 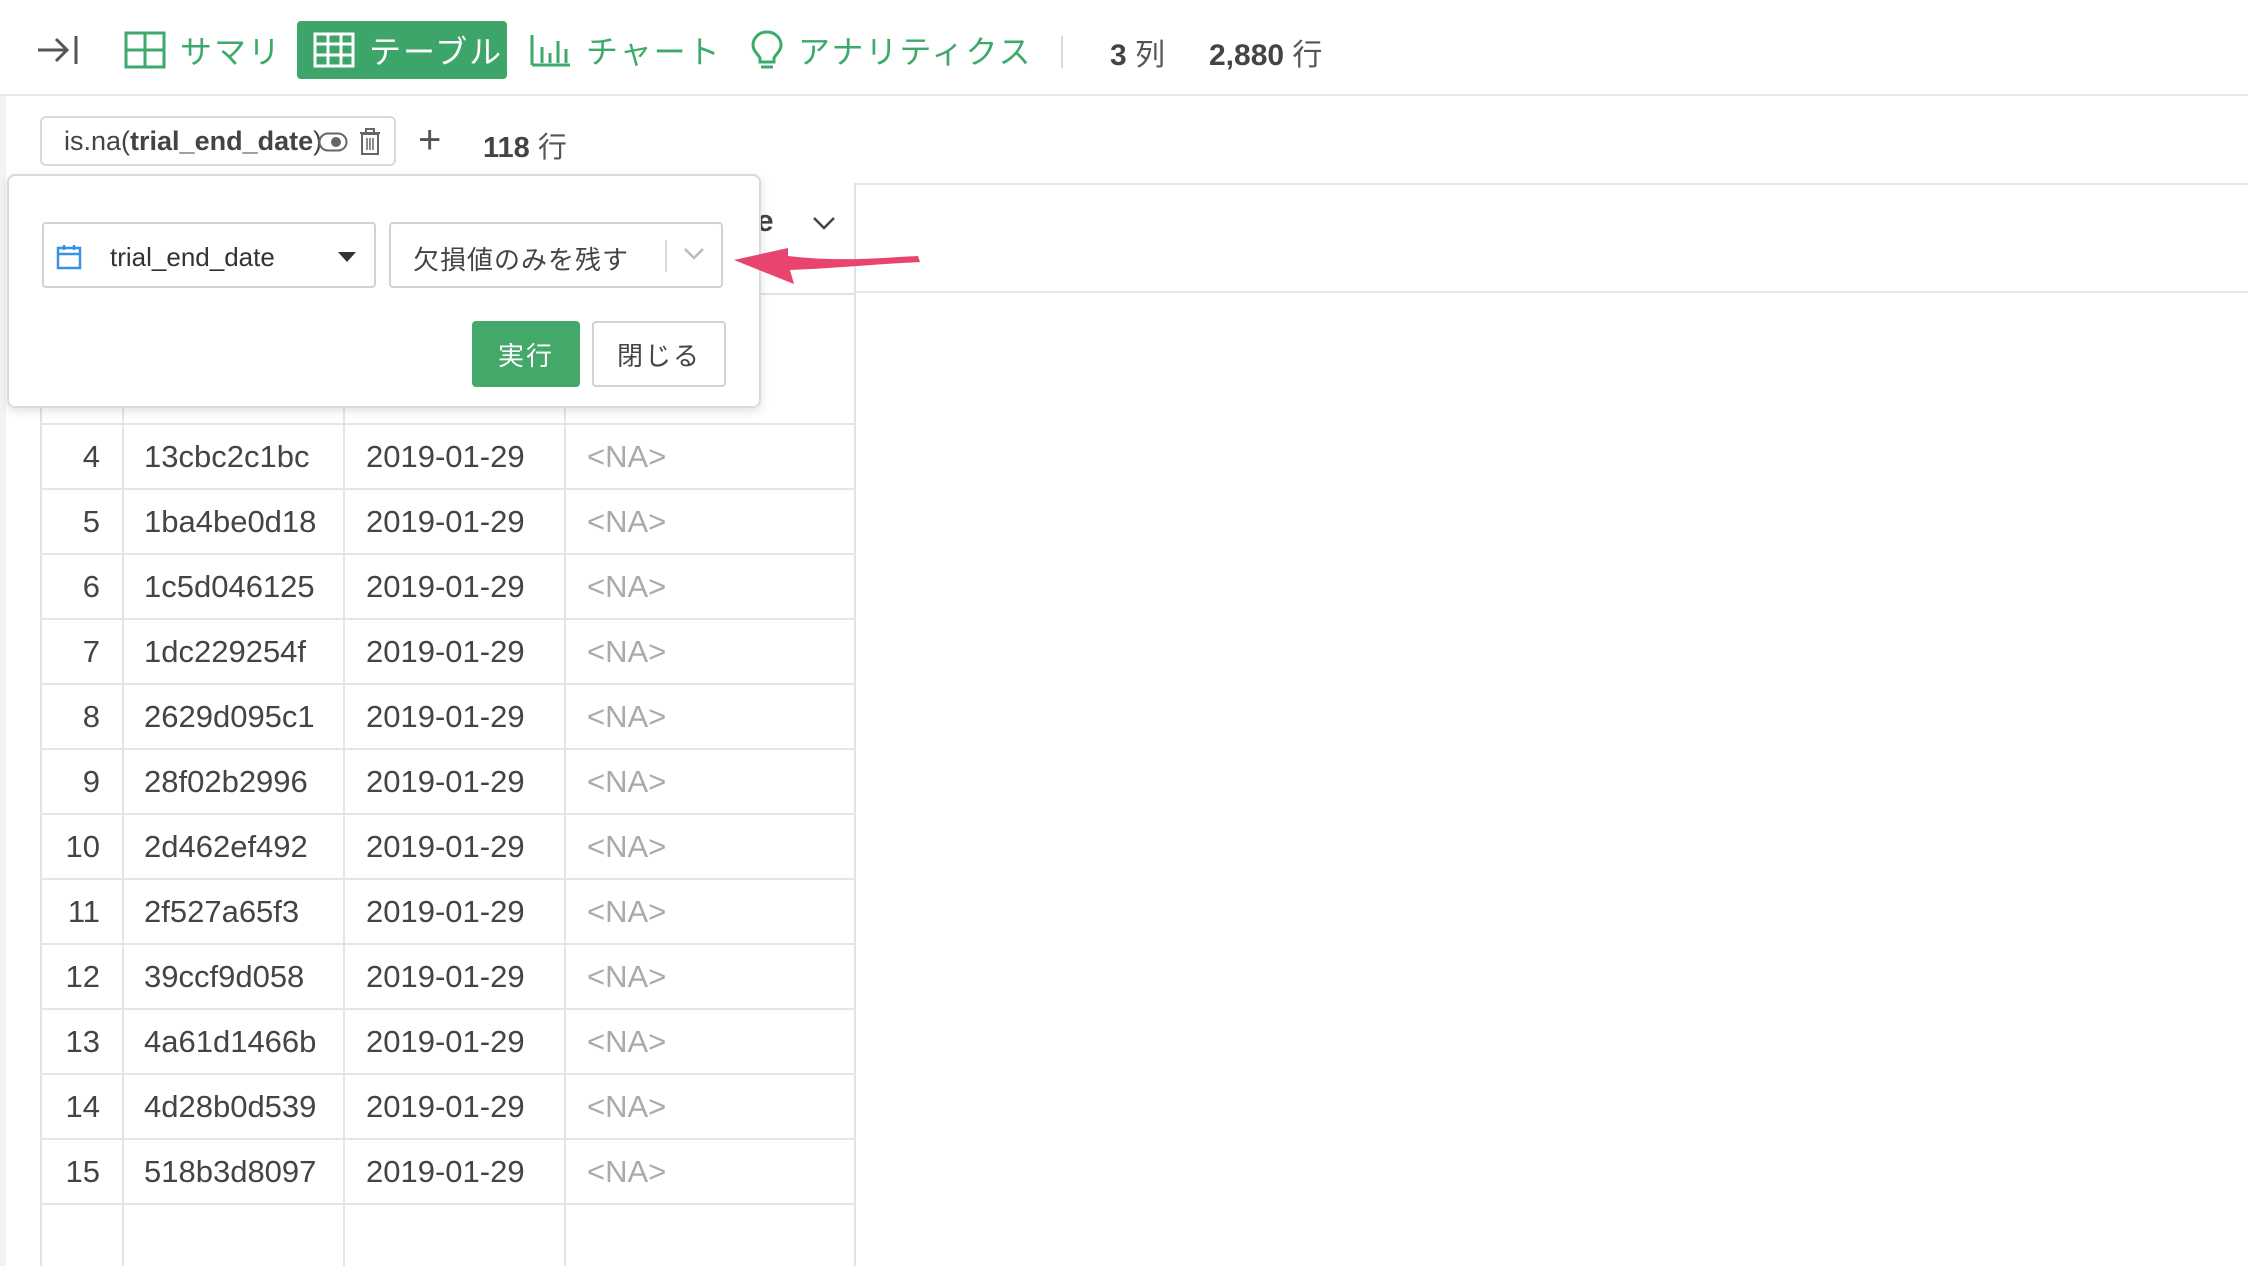 What do you see at coordinates (347, 257) in the screenshot?
I see `caret-down-icon` at bounding box center [347, 257].